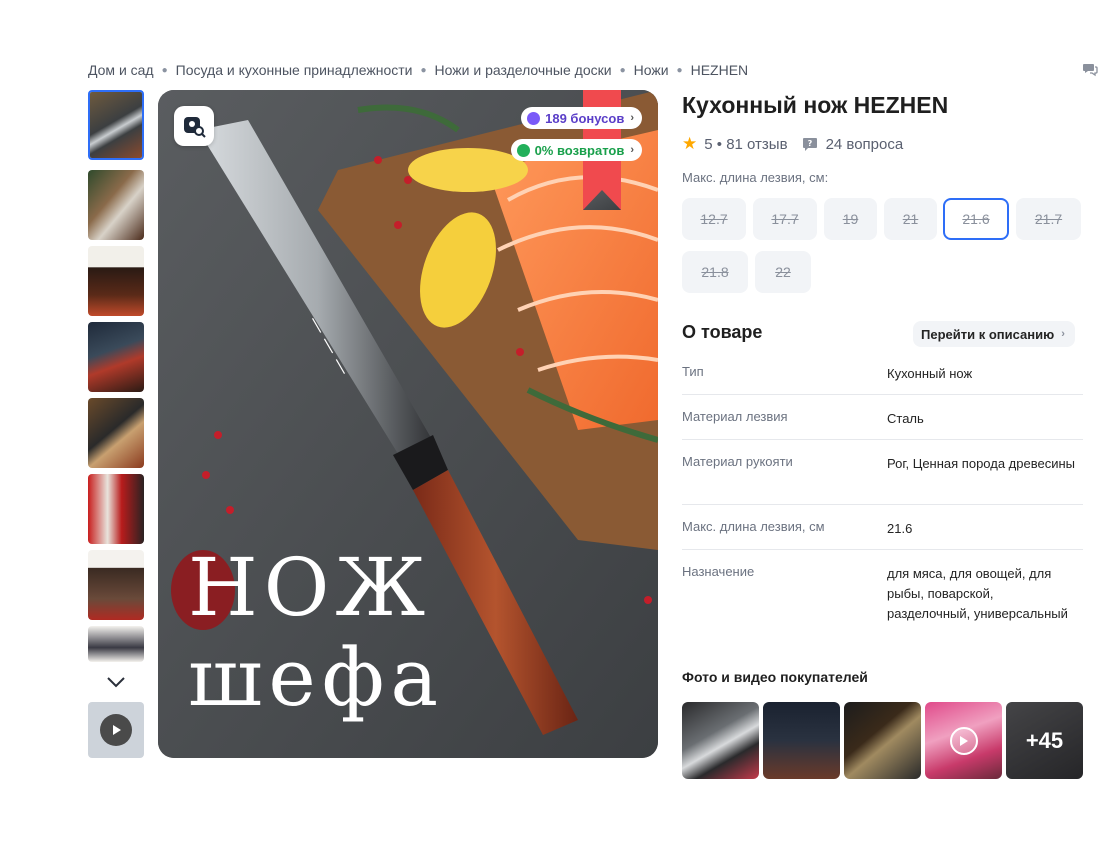  I want to click on go-to-description-button: Перейти к описанию ›, so click(994, 334).